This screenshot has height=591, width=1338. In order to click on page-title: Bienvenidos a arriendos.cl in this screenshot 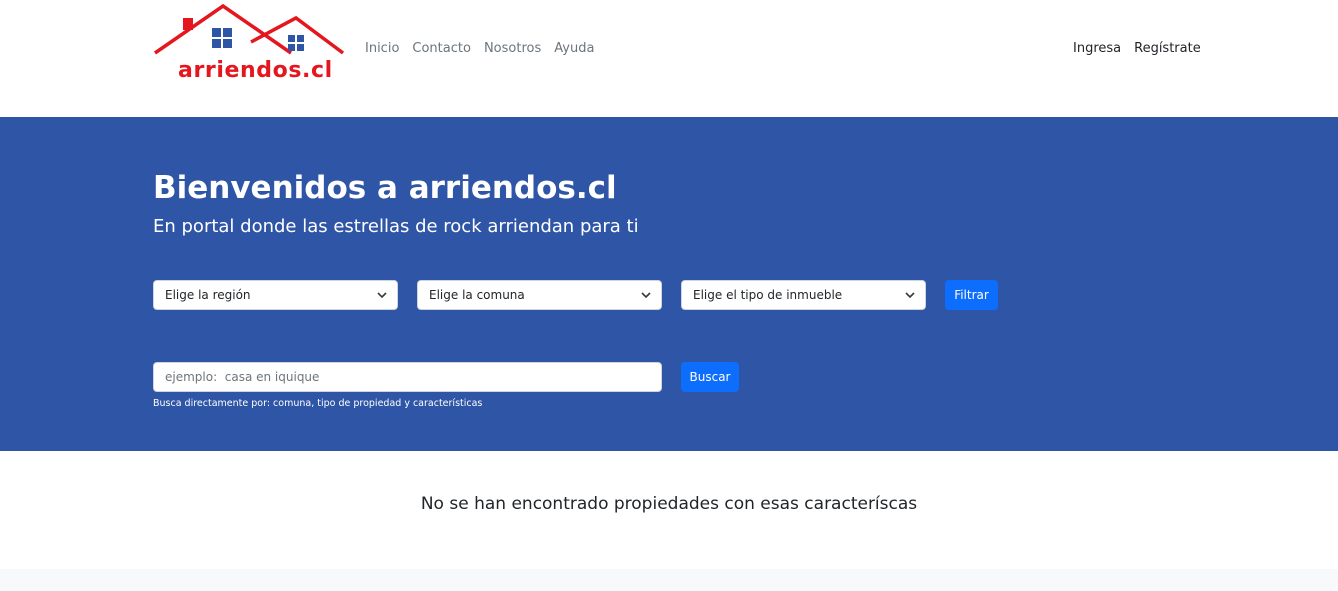, I will do `click(385, 188)`.